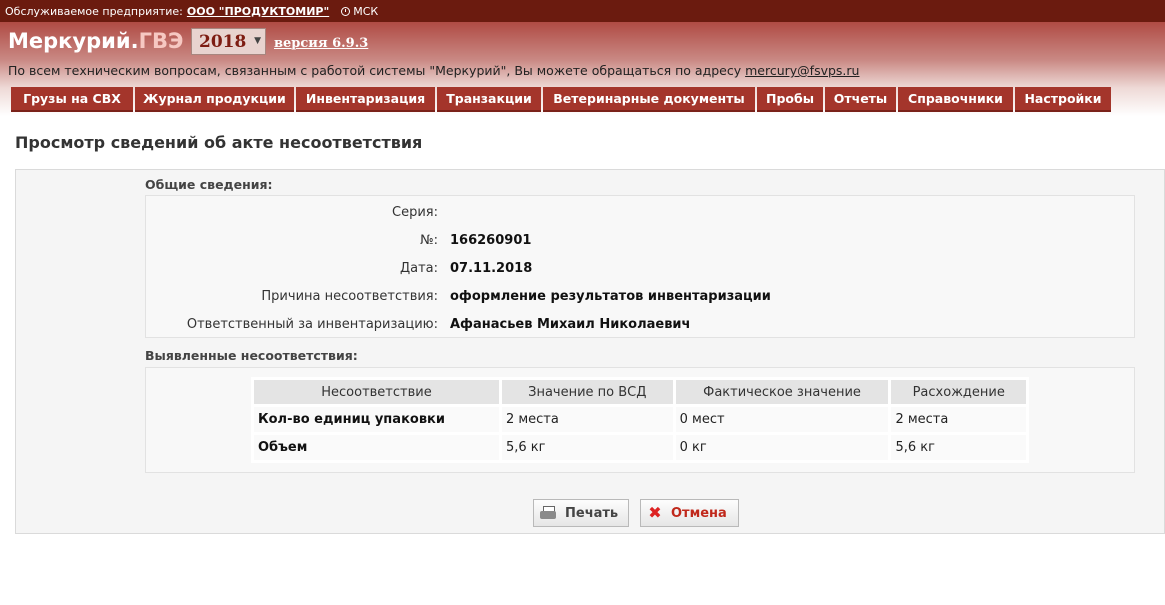  I want to click on number-label: №:, so click(429, 240).